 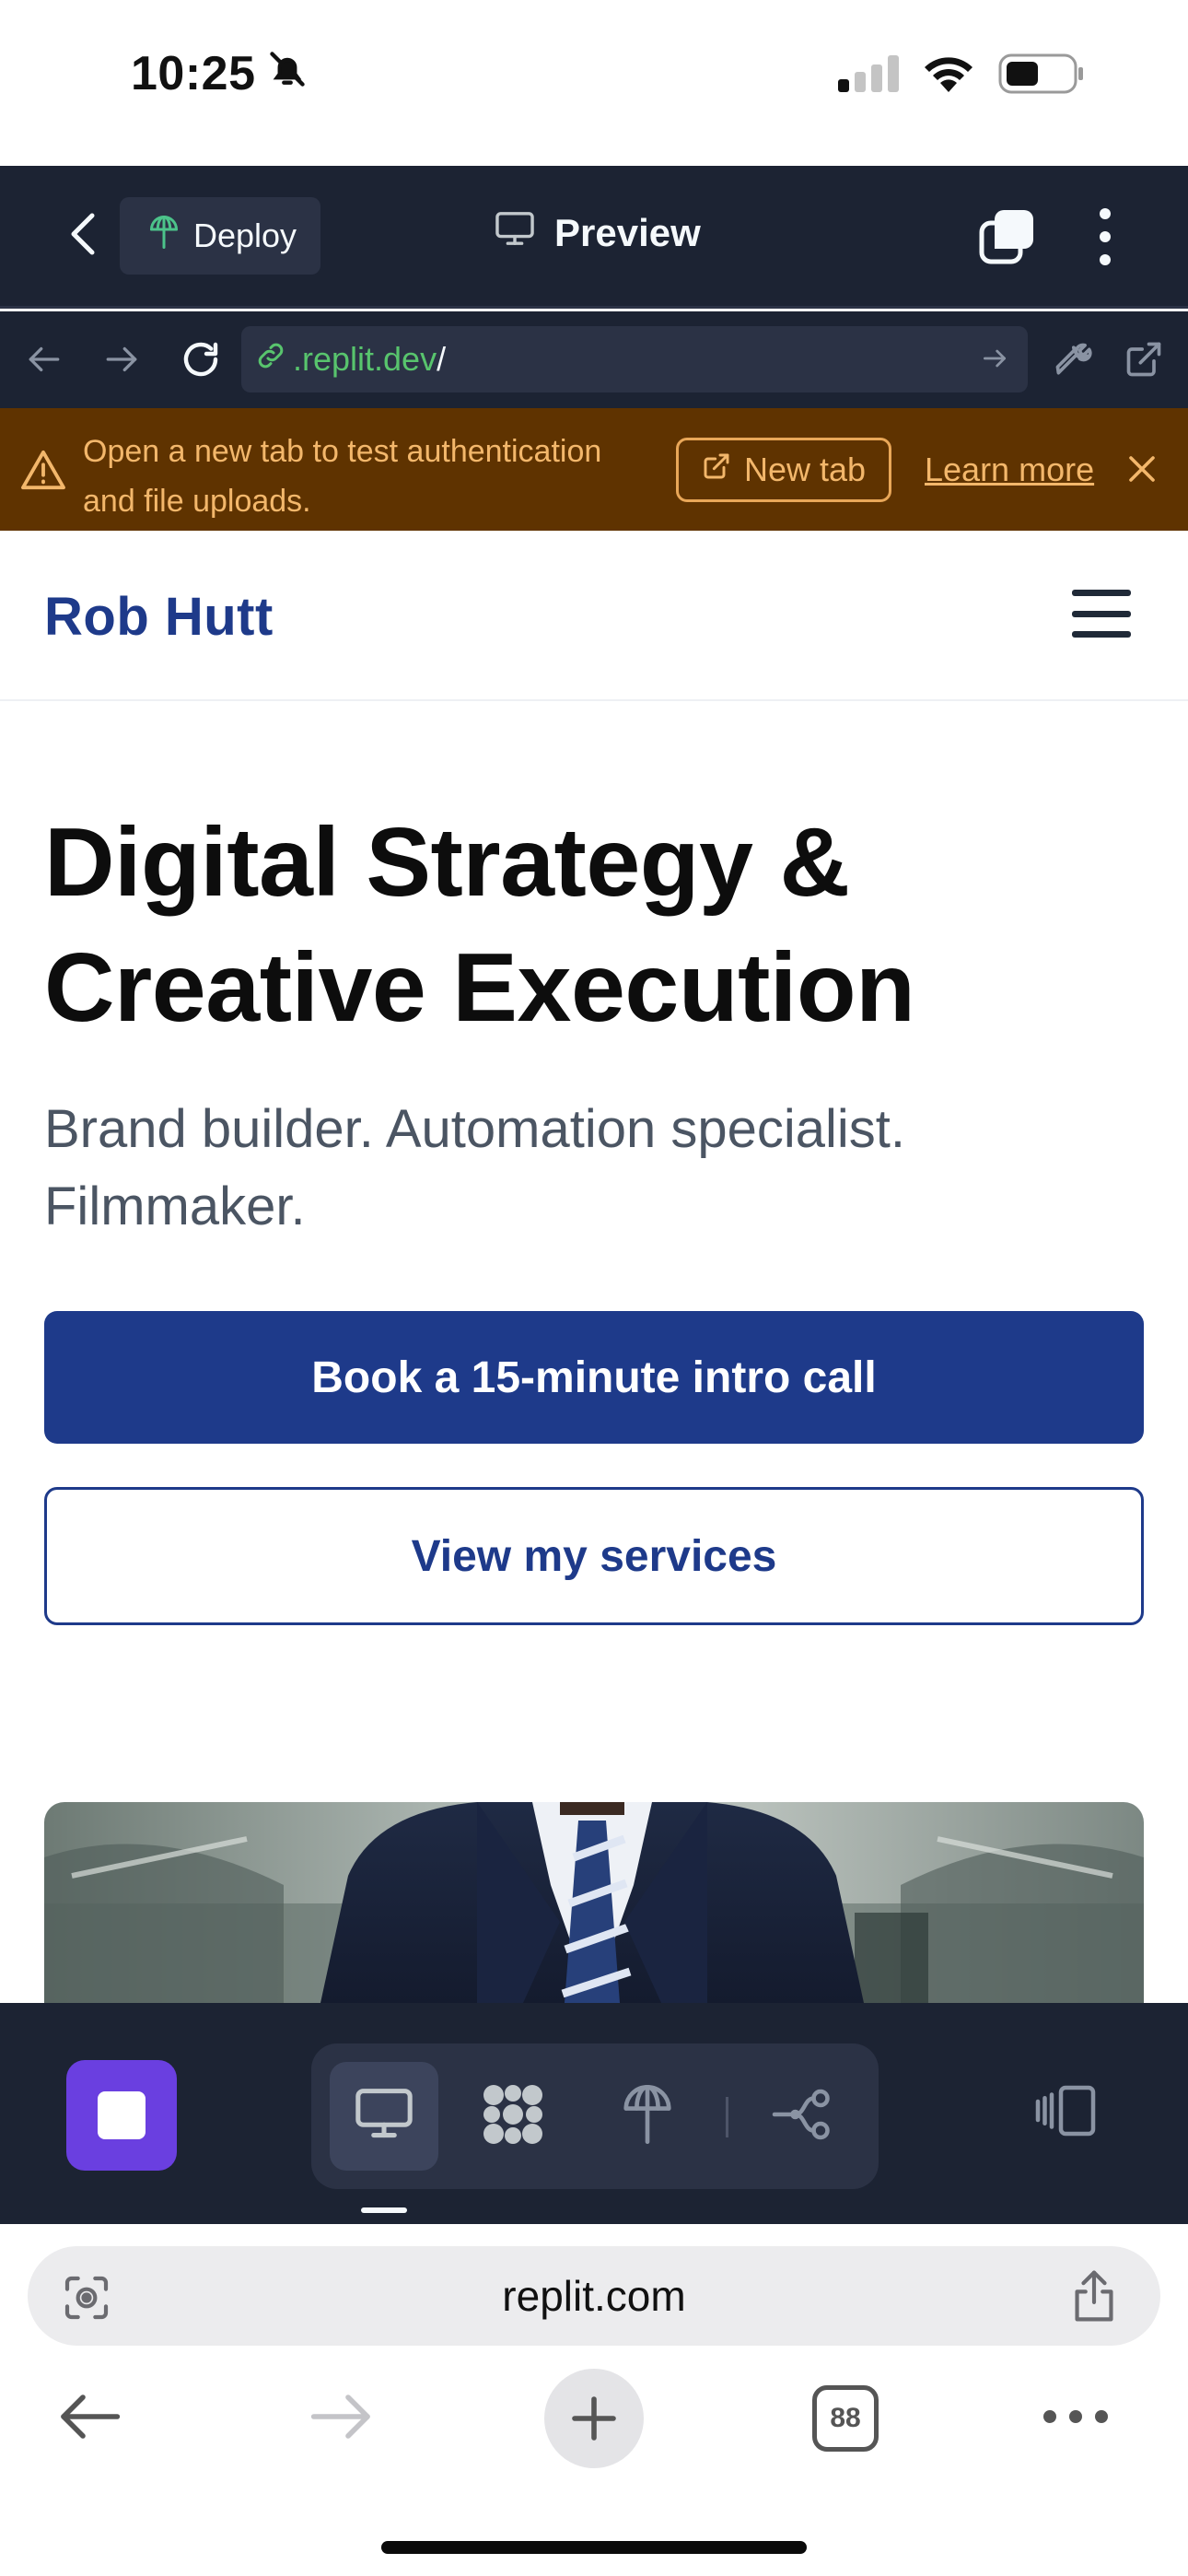 What do you see at coordinates (1142, 471) in the screenshot?
I see `close-icon` at bounding box center [1142, 471].